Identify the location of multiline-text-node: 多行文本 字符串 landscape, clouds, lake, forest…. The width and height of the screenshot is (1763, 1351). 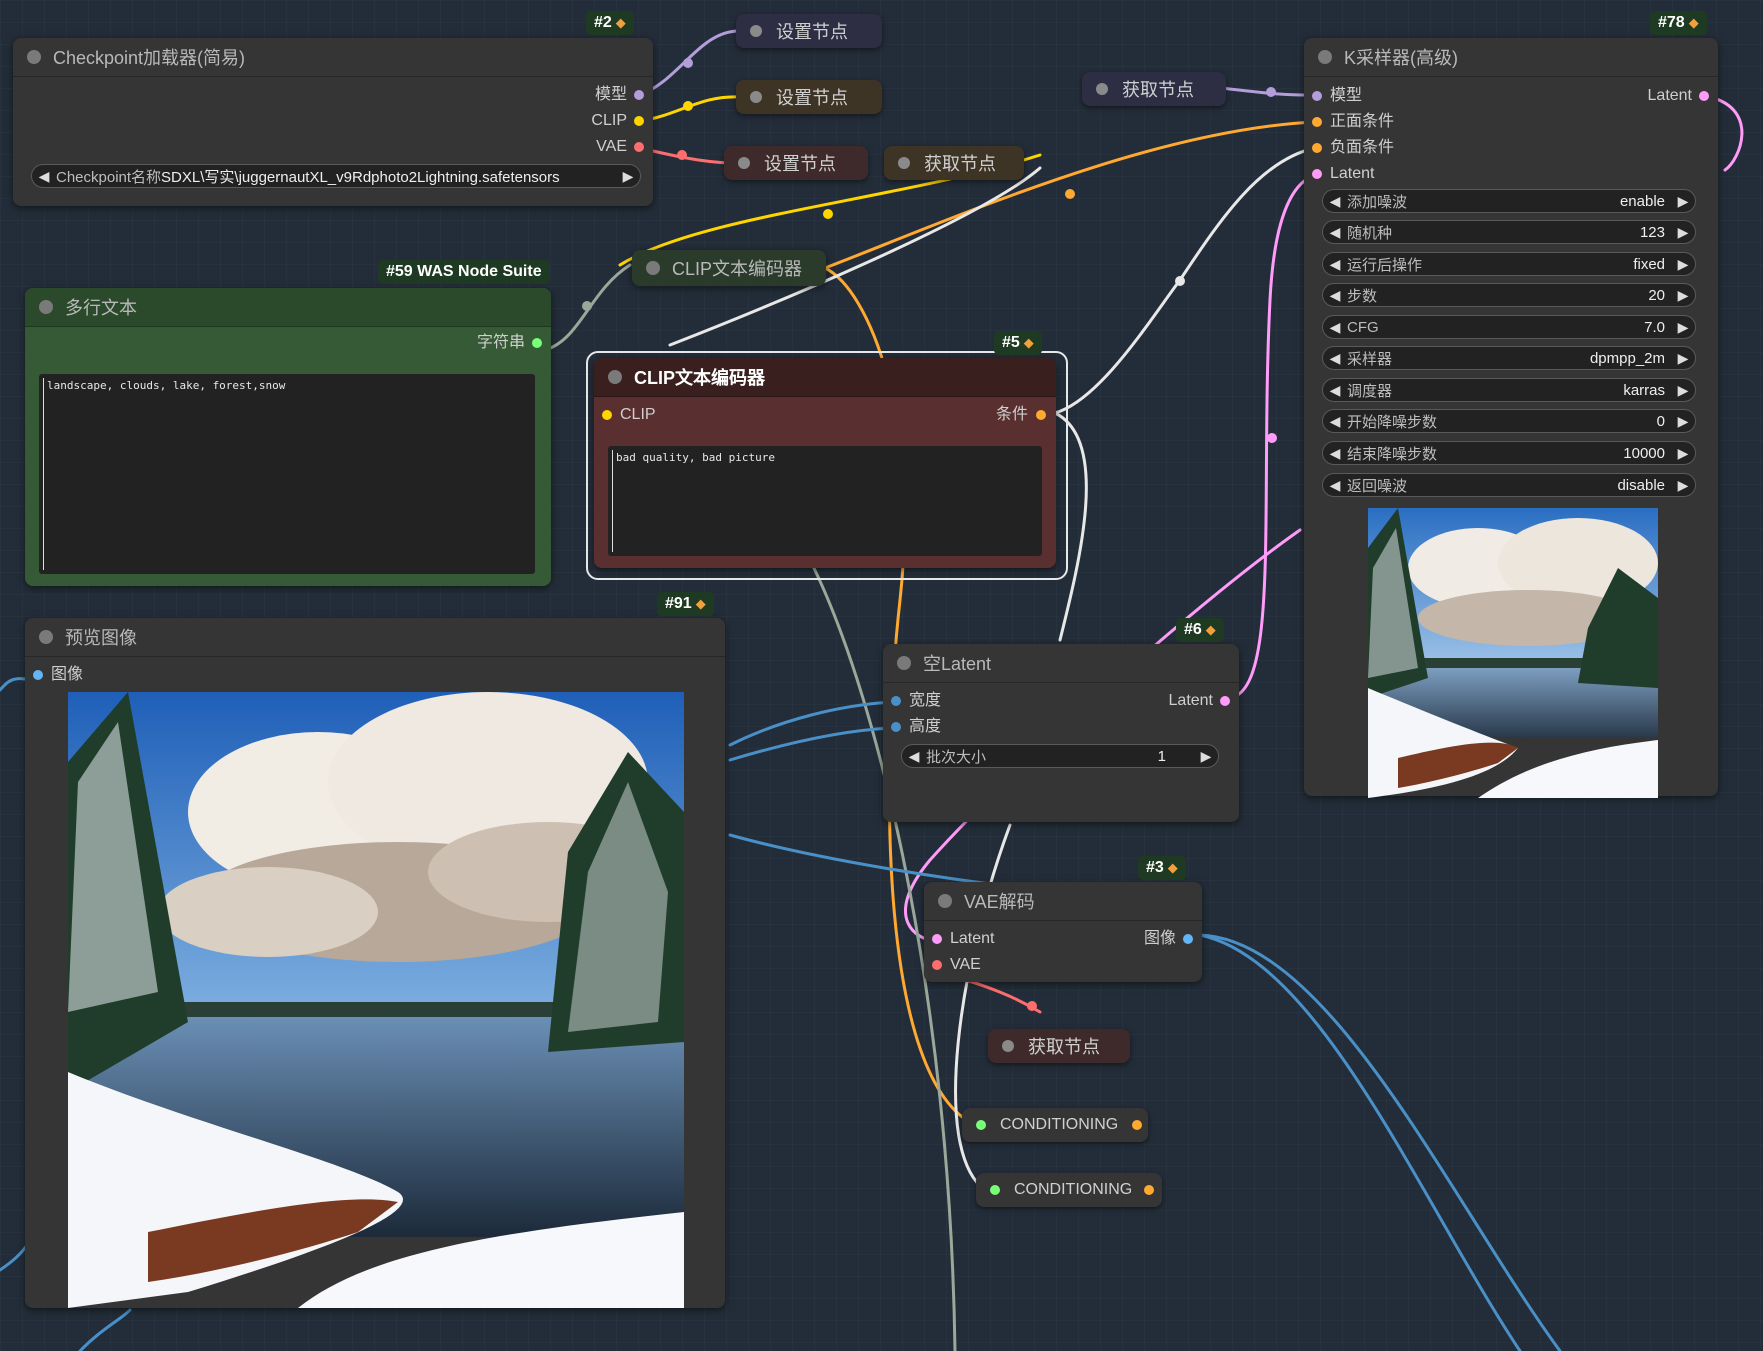
(288, 437).